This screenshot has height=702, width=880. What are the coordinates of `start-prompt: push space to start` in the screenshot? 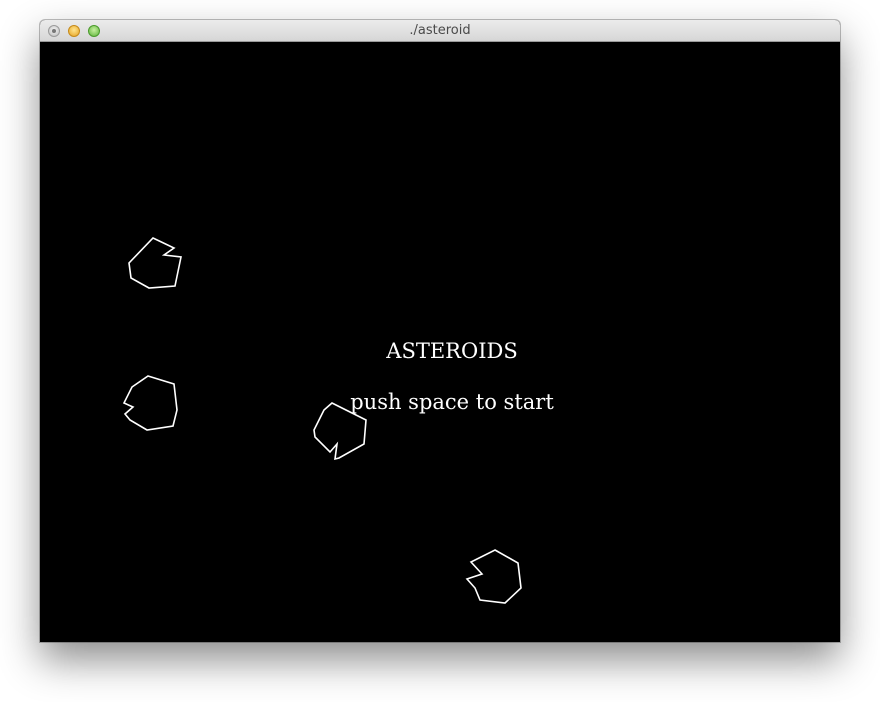 It's located at (452, 402).